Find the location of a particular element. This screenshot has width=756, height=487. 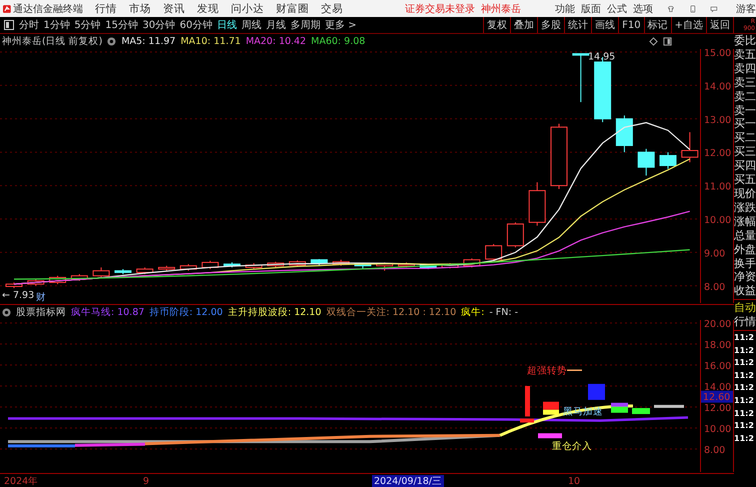

period-tab: 15分钟 is located at coordinates (121, 25).